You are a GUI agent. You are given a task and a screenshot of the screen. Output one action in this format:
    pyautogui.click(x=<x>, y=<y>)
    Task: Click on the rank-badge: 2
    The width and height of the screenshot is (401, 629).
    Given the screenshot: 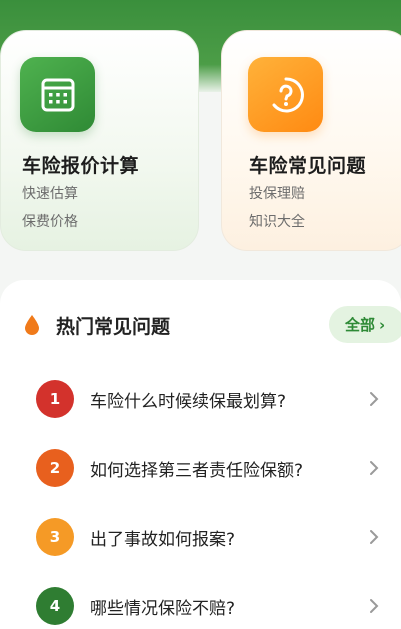 What is the action you would take?
    pyautogui.click(x=55, y=468)
    